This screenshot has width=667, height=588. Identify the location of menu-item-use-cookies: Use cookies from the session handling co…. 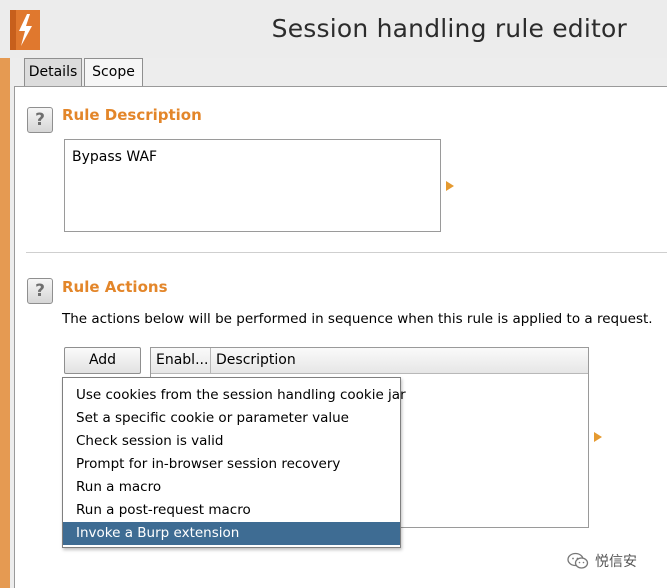
(234, 395).